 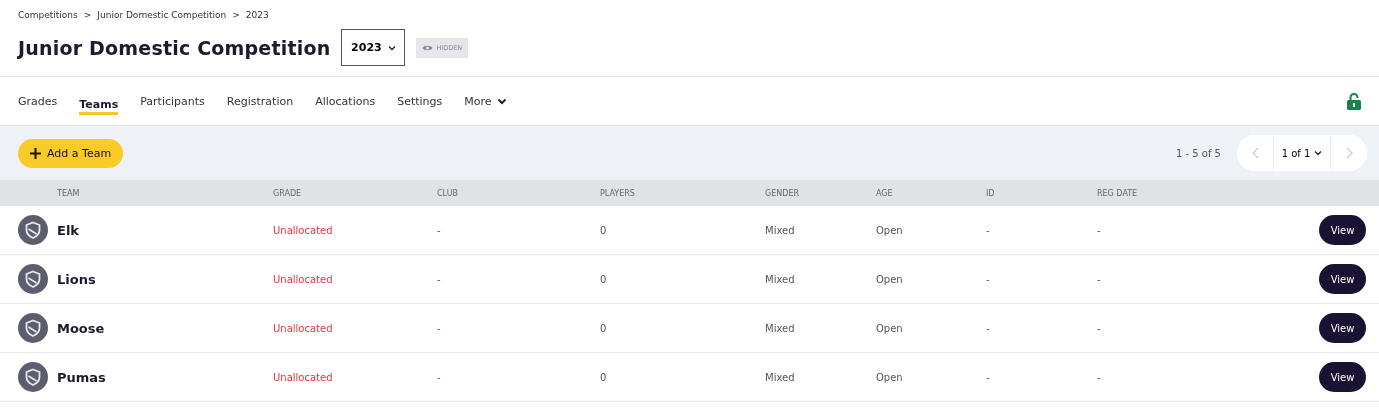 What do you see at coordinates (76, 279) in the screenshot?
I see `team-name: Lions` at bounding box center [76, 279].